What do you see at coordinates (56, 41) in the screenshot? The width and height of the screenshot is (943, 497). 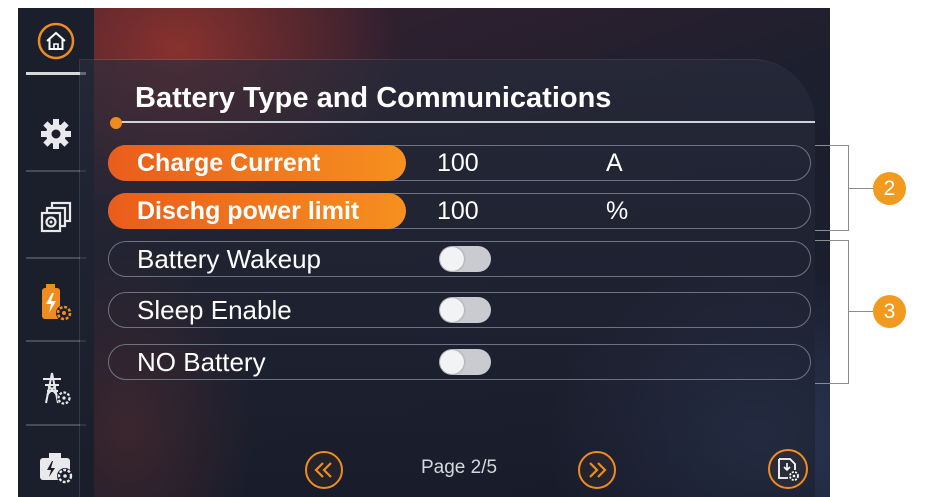 I see `home-icon` at bounding box center [56, 41].